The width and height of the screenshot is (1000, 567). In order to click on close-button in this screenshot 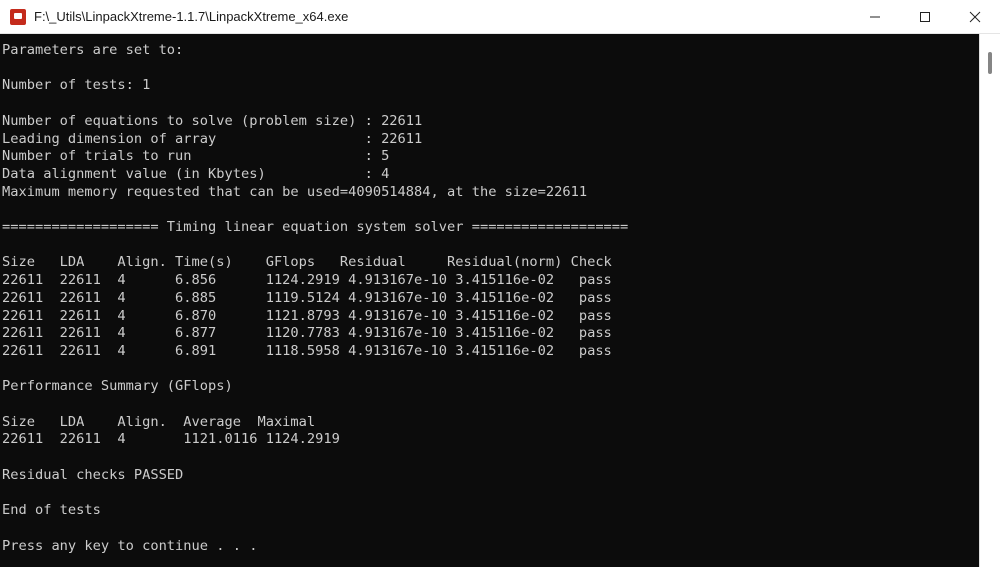, I will do `click(975, 16)`.